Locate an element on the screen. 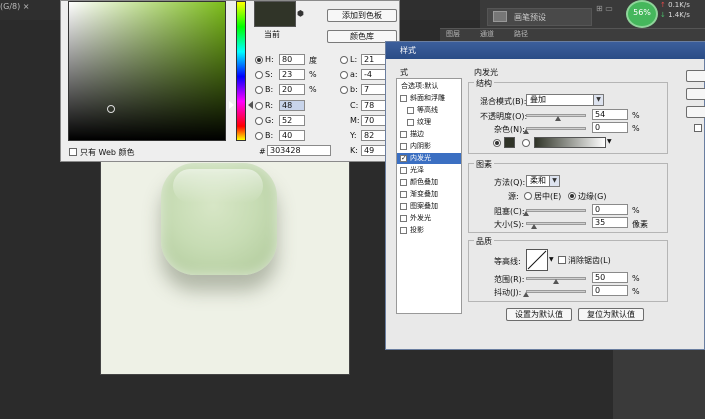 The height and width of the screenshot is (419, 705). choke-label: 阻塞(C): is located at coordinates (509, 211).